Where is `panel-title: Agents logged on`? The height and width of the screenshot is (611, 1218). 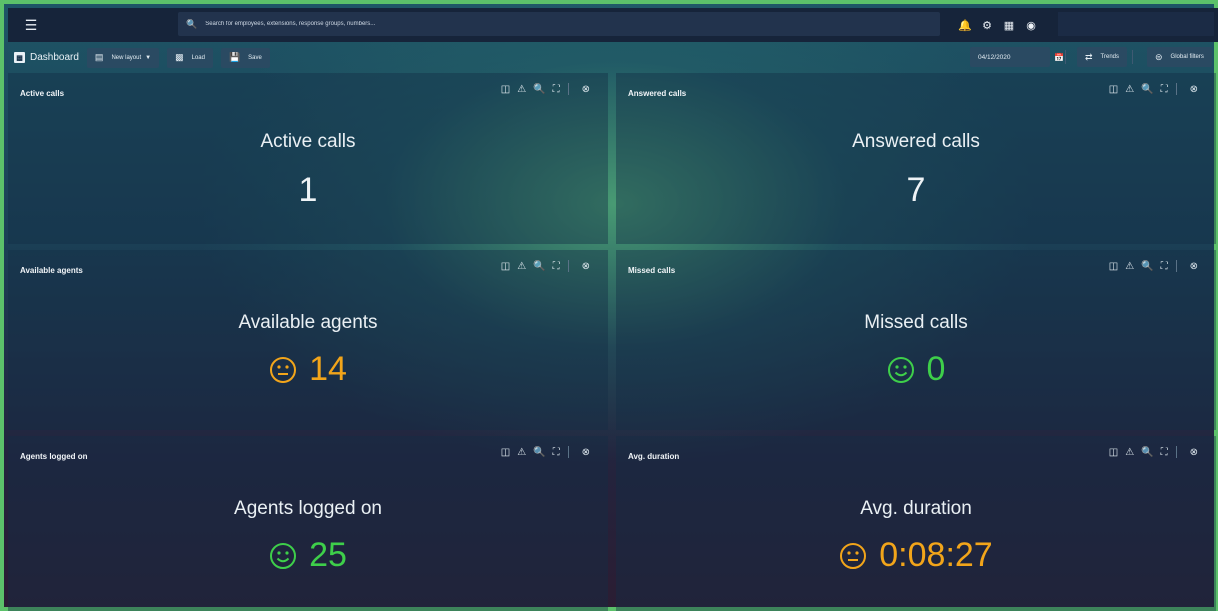 panel-title: Agents logged on is located at coordinates (54, 456).